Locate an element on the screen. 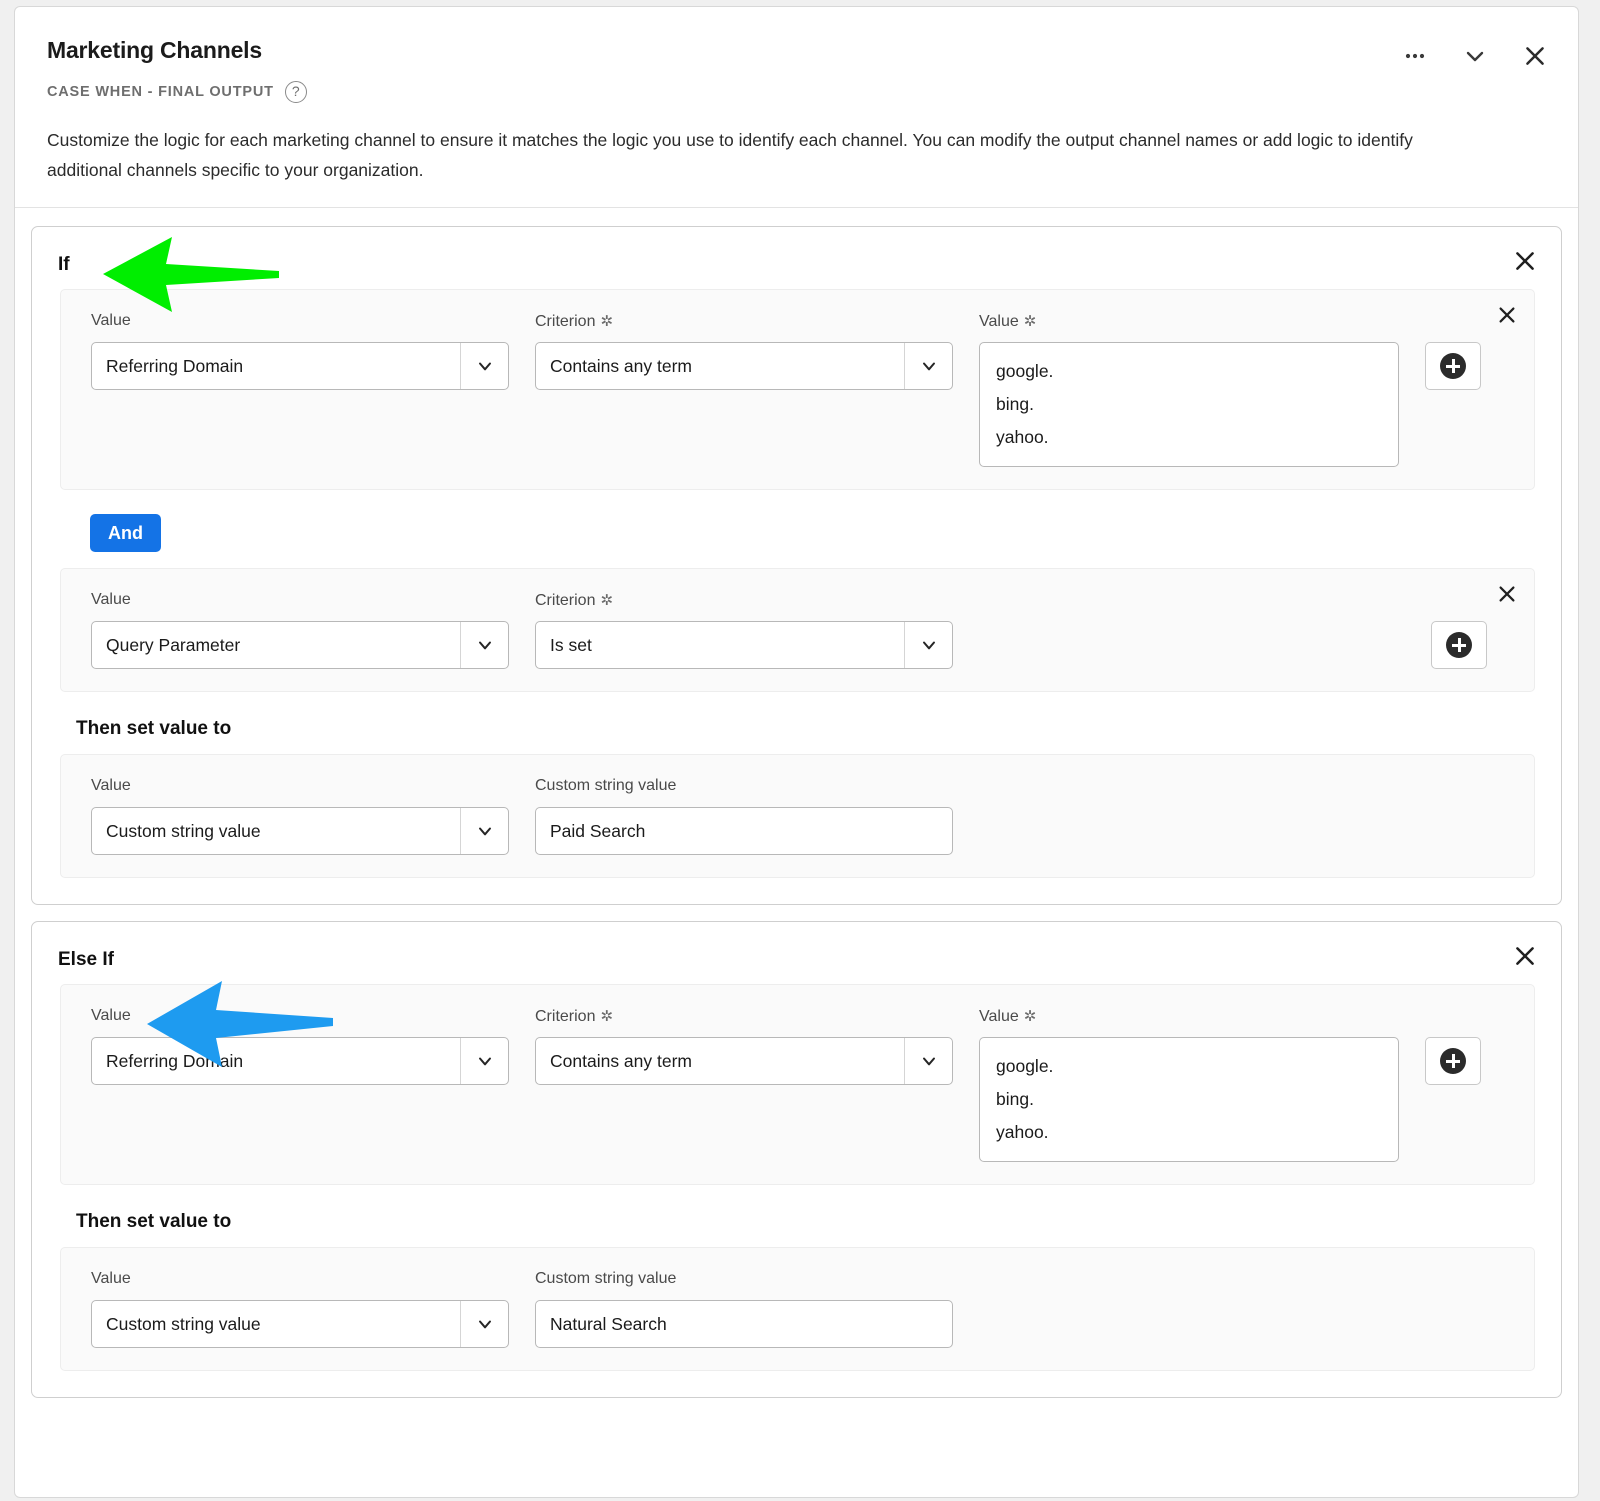  field-value: Value Query Parameter is located at coordinates (300, 630).